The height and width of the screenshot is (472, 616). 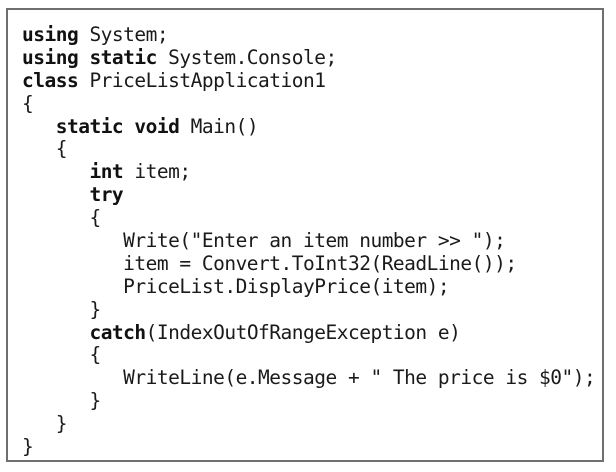 I want to click on code-line: PriceList.DisplayPrice(item);, so click(x=308, y=286).